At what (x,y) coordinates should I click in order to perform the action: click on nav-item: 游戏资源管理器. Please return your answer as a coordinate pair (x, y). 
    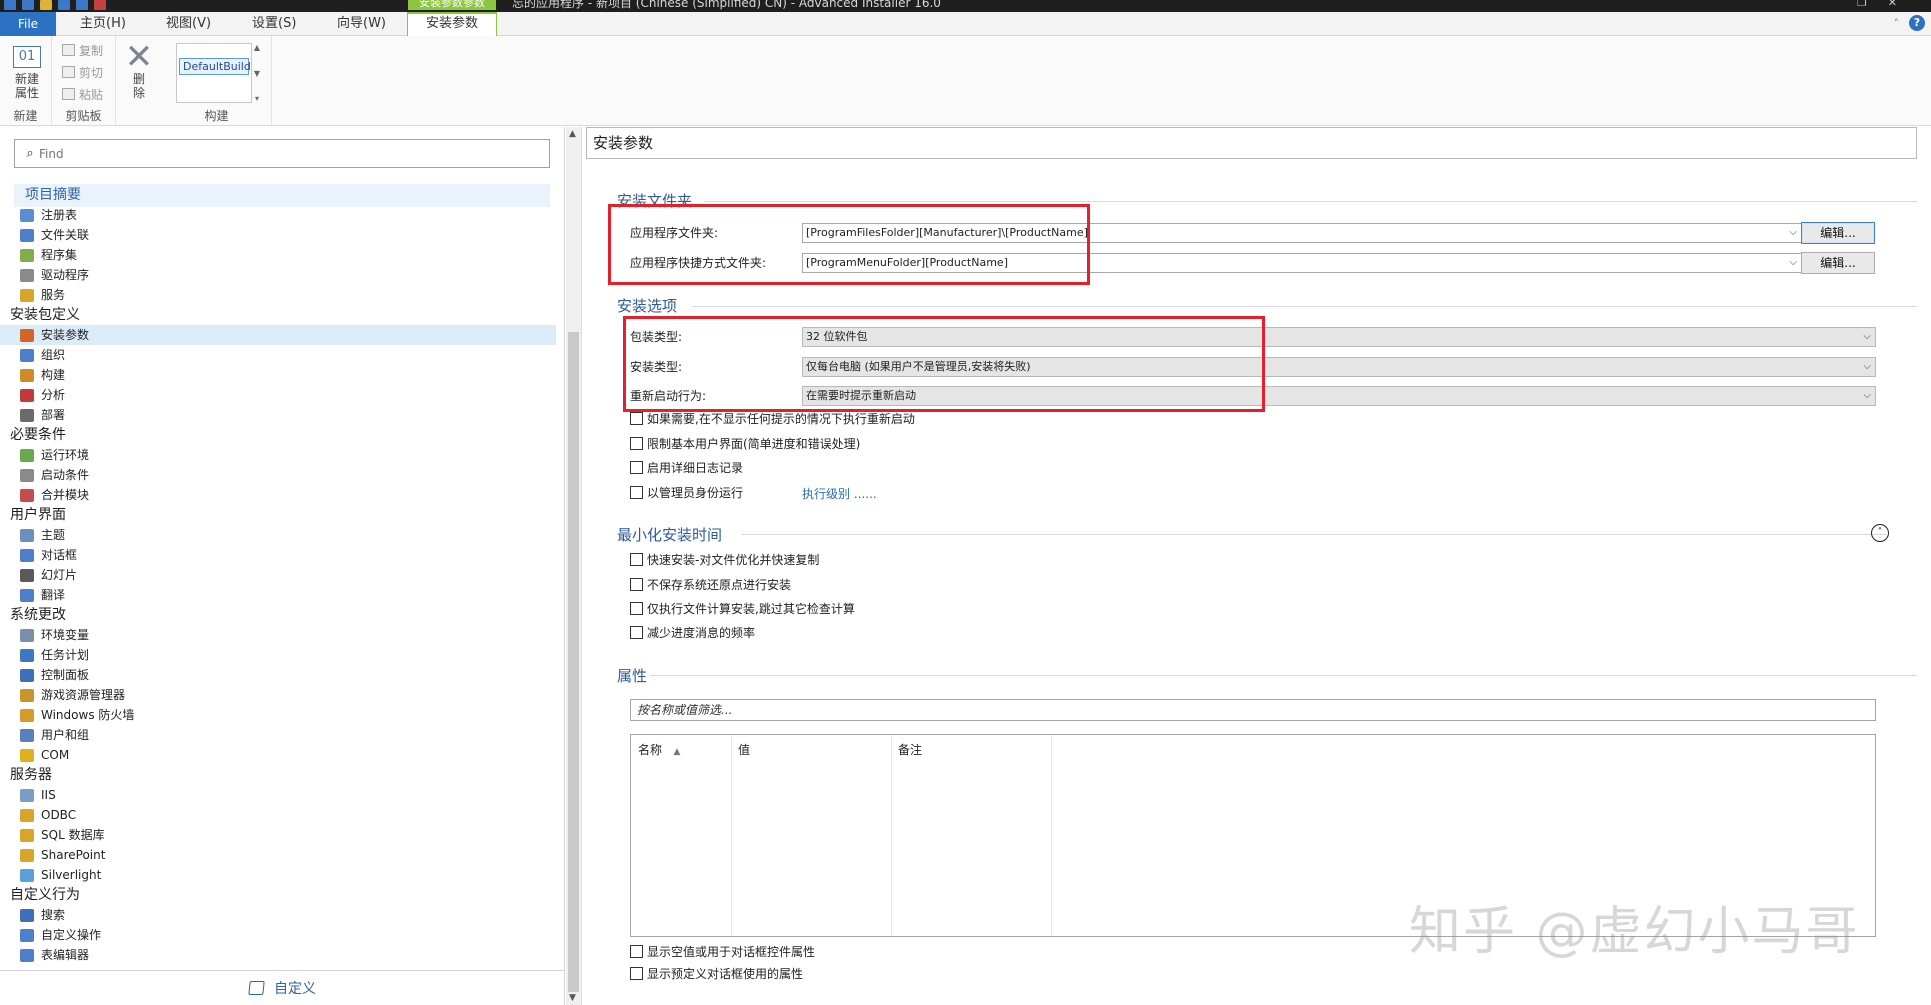
    Looking at the image, I should click on (282, 695).